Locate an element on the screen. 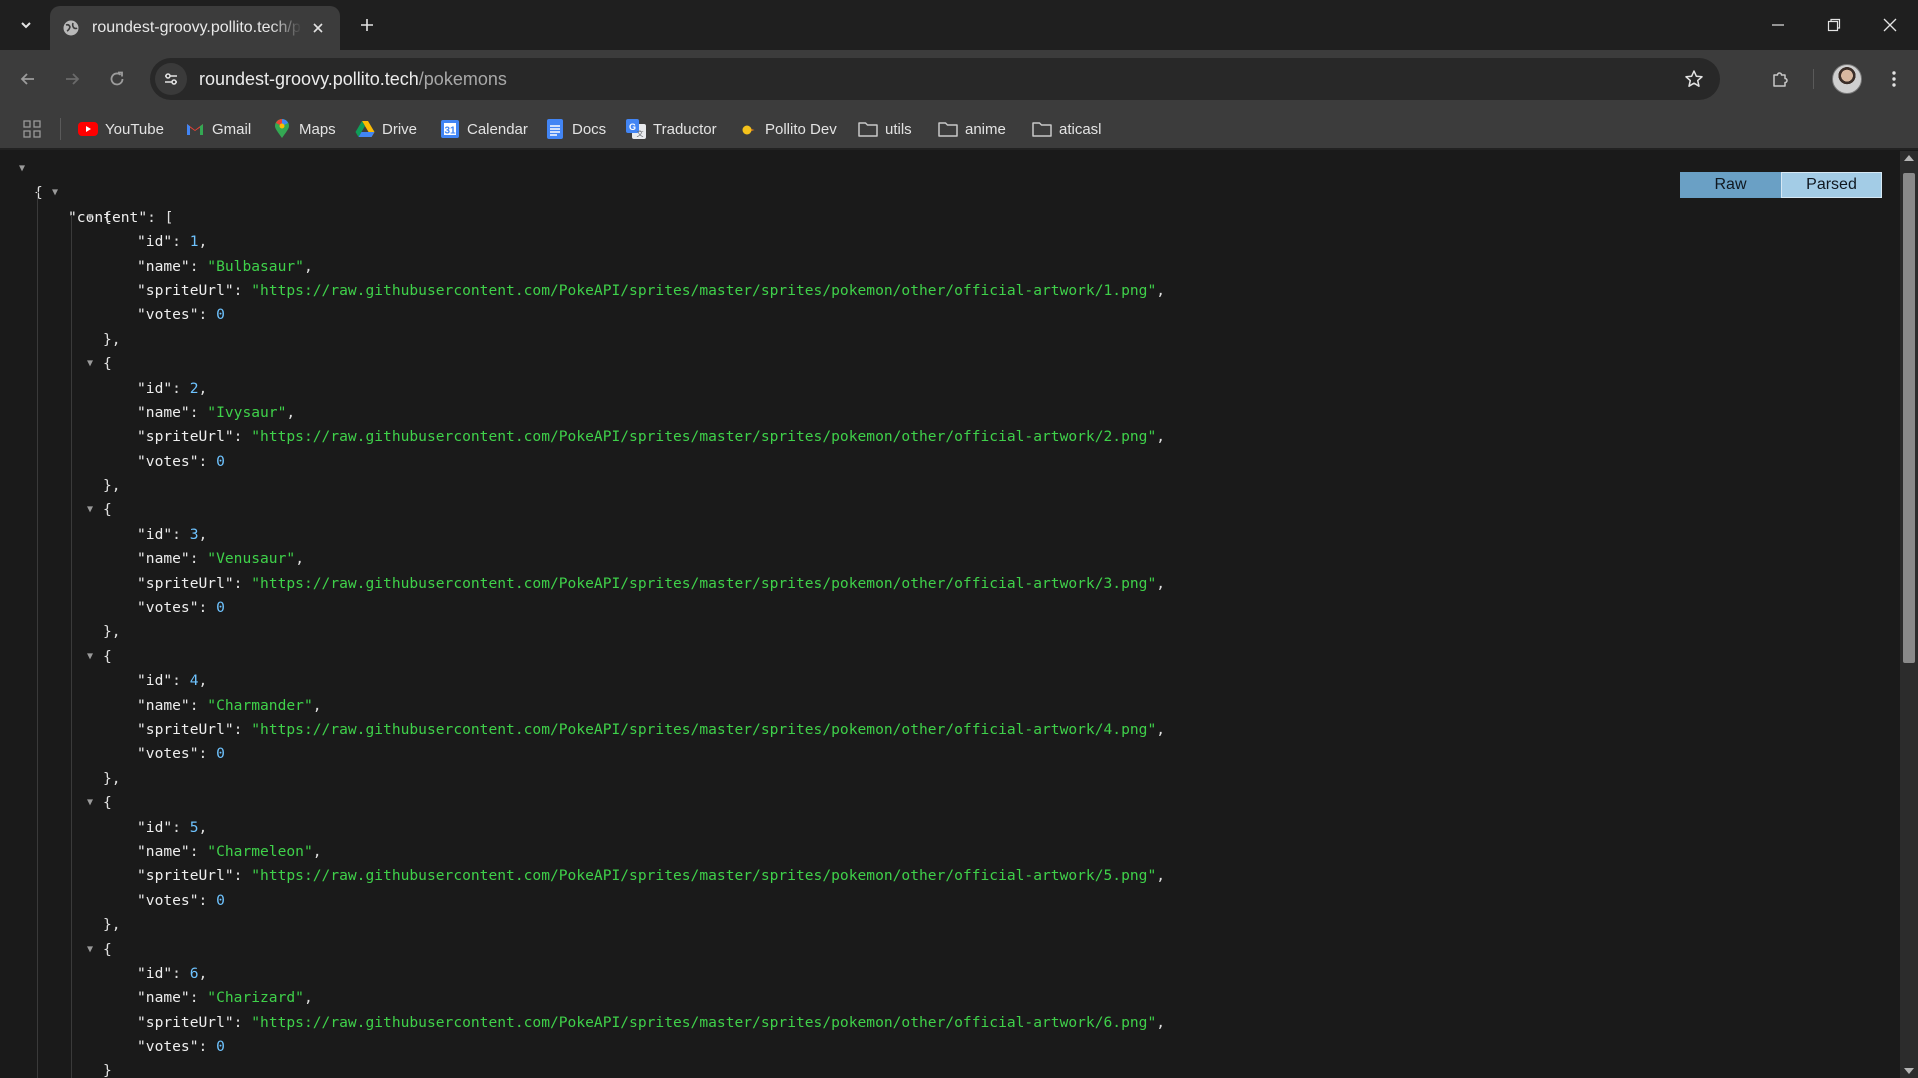  tune-icon is located at coordinates (171, 79).